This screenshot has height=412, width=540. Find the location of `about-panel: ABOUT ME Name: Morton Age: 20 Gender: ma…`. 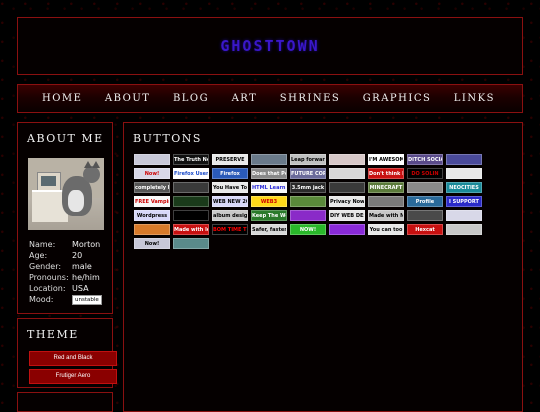

about-panel: ABOUT ME Name: Morton Age: 20 Gender: ma… is located at coordinates (65, 218).